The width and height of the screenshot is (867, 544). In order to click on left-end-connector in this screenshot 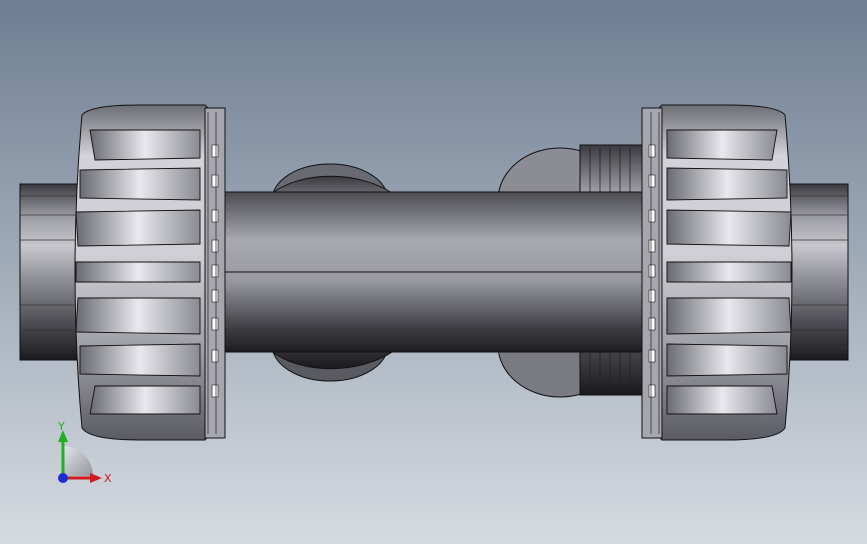, I will do `click(50, 272)`.